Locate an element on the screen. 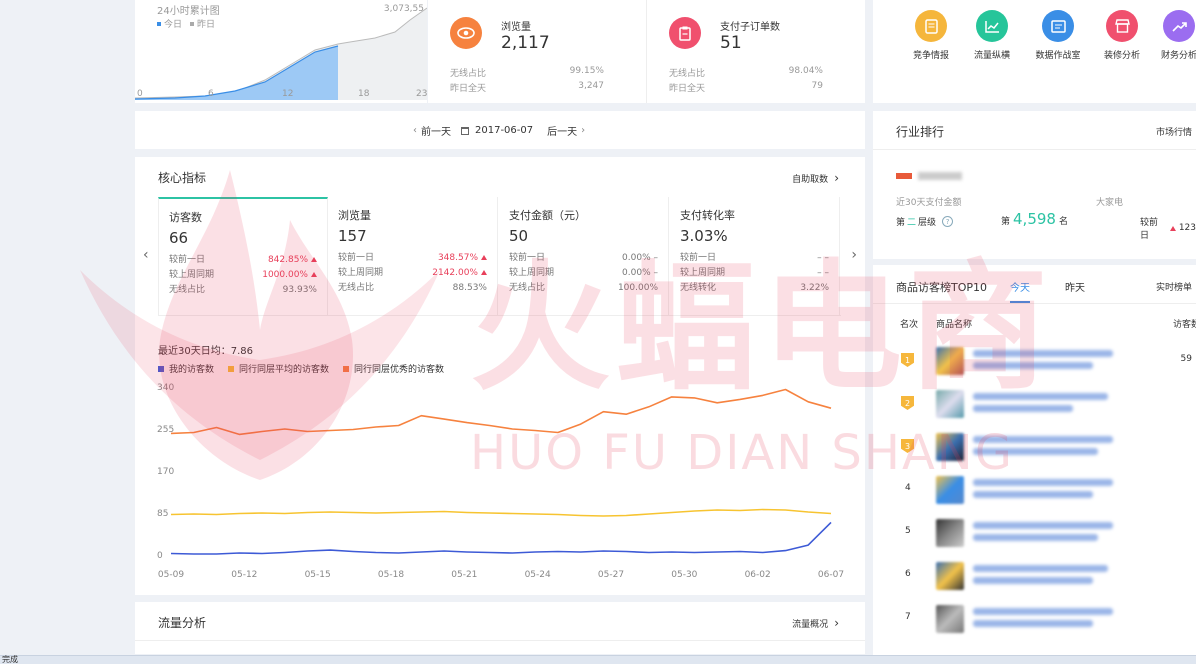 This screenshot has width=1196, height=664. top10-row: 1 59 is located at coordinates (1034, 364).